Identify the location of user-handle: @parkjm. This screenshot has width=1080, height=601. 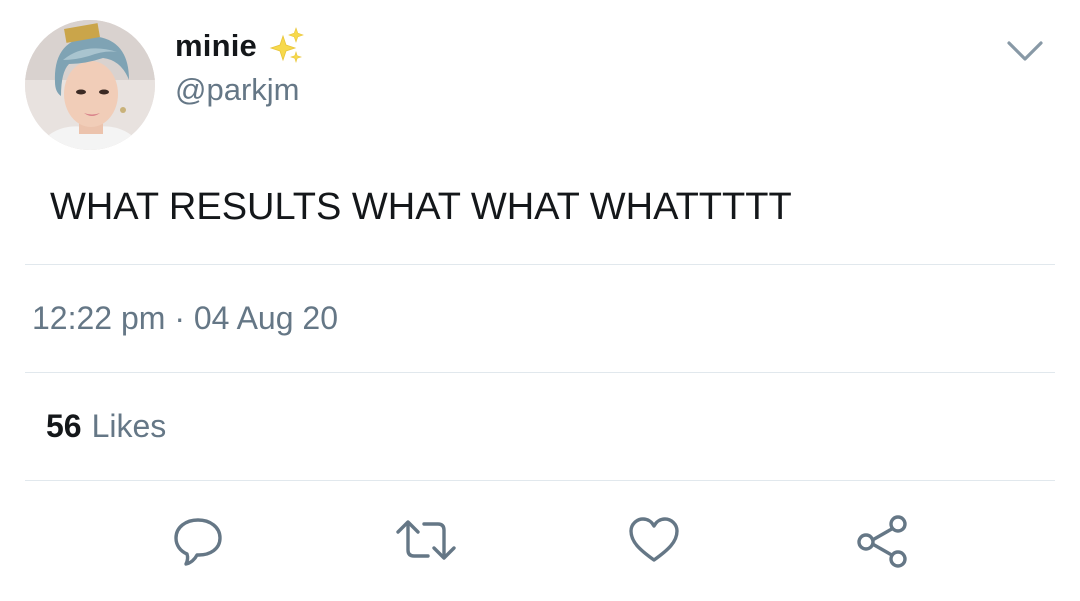
(237, 90).